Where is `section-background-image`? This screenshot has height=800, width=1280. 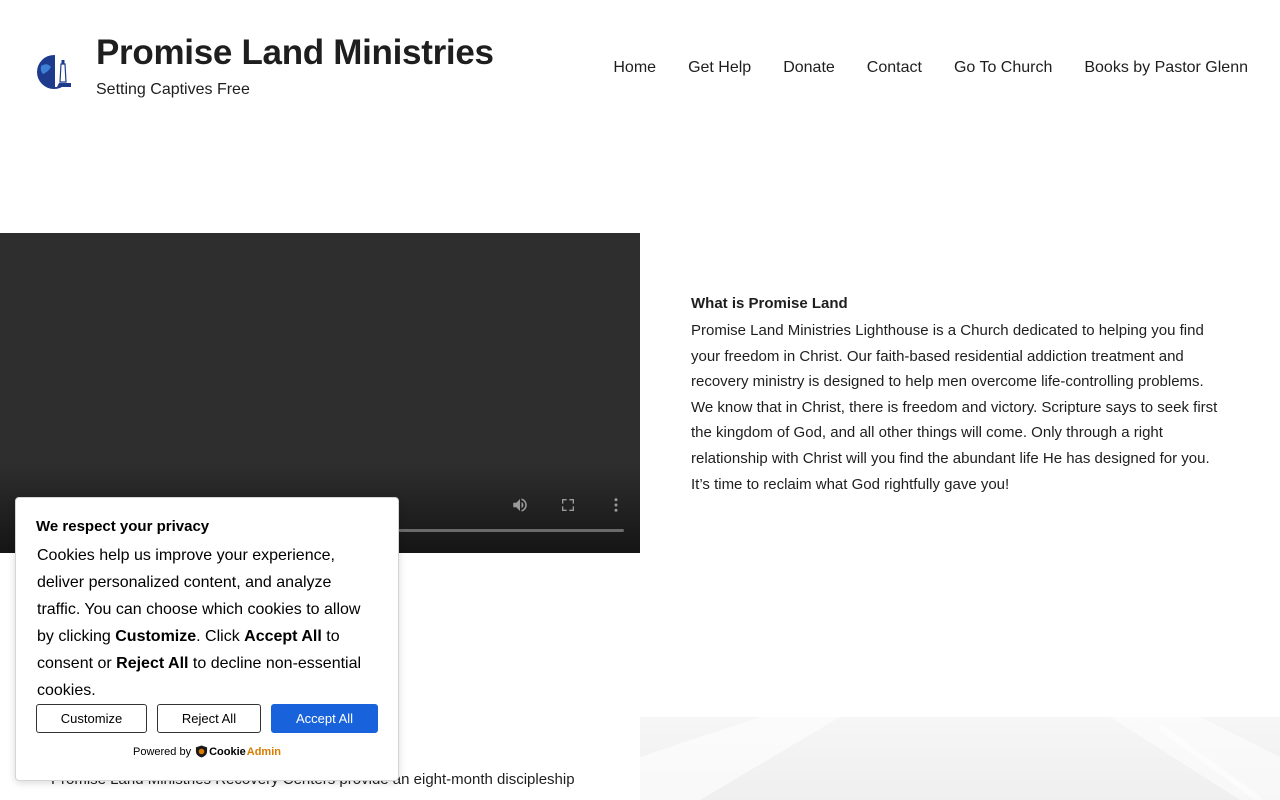
section-background-image is located at coordinates (960, 758).